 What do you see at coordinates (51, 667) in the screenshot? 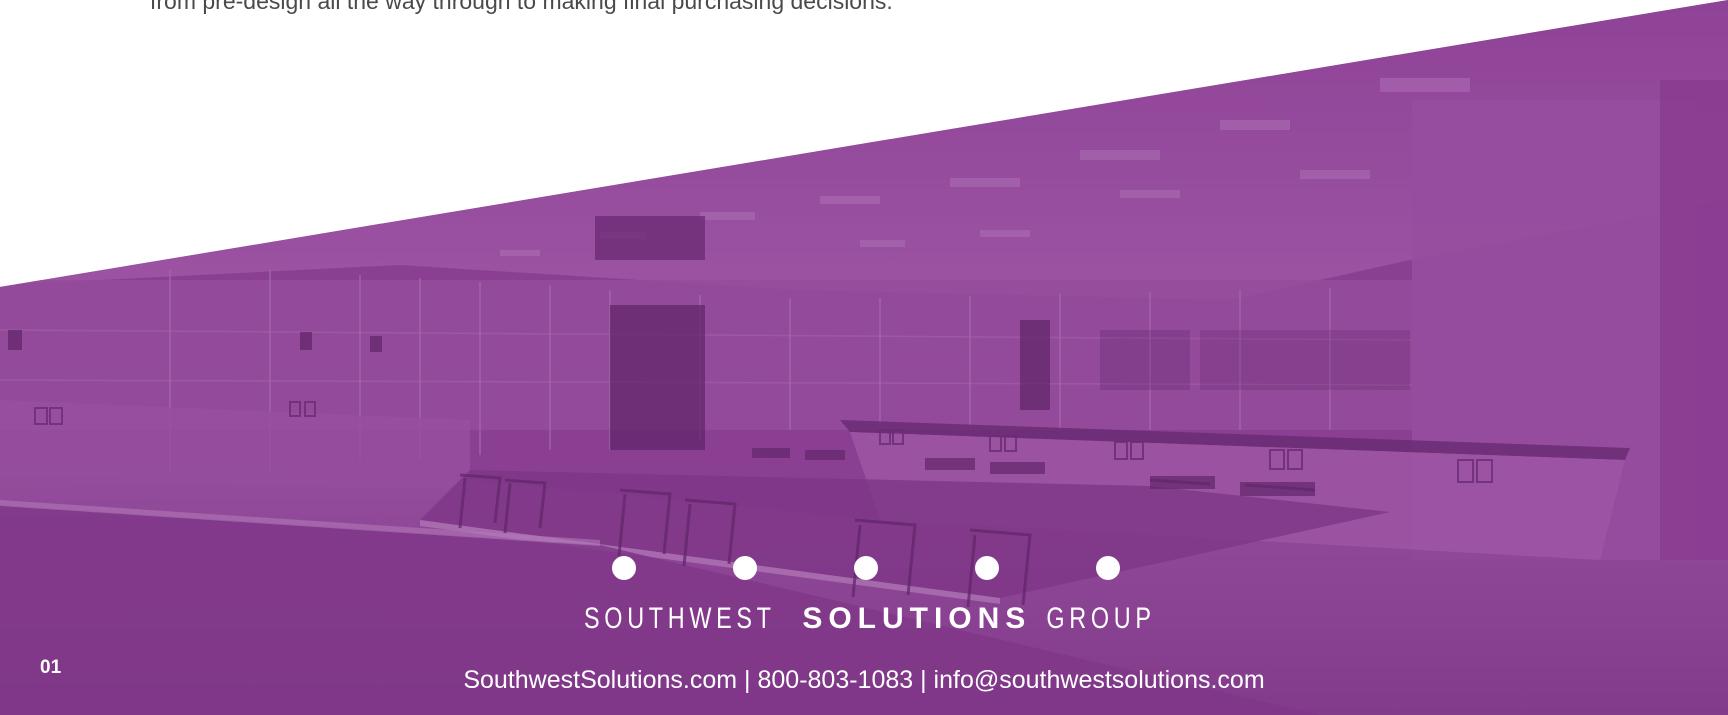
I see `page-number: 01` at bounding box center [51, 667].